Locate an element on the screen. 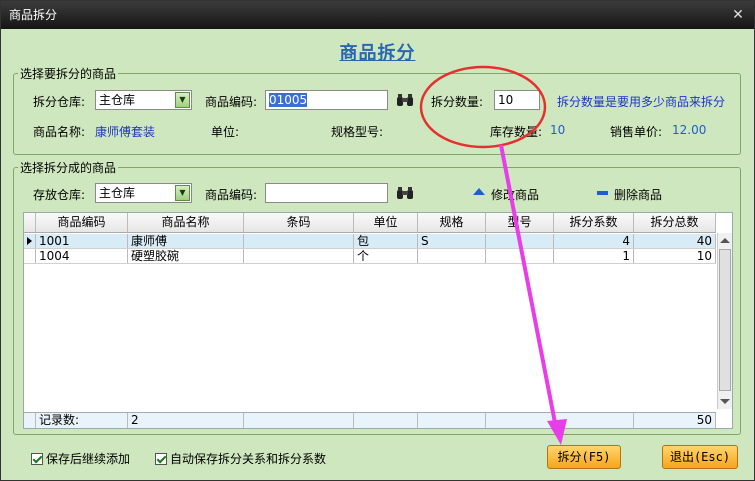  scroll-up-icon is located at coordinates (725, 240).